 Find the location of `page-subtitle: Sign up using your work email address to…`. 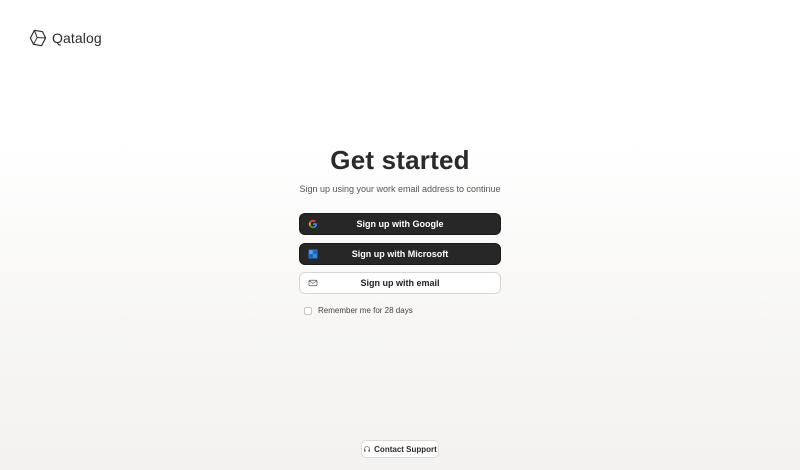

page-subtitle: Sign up using your work email address to… is located at coordinates (400, 189).